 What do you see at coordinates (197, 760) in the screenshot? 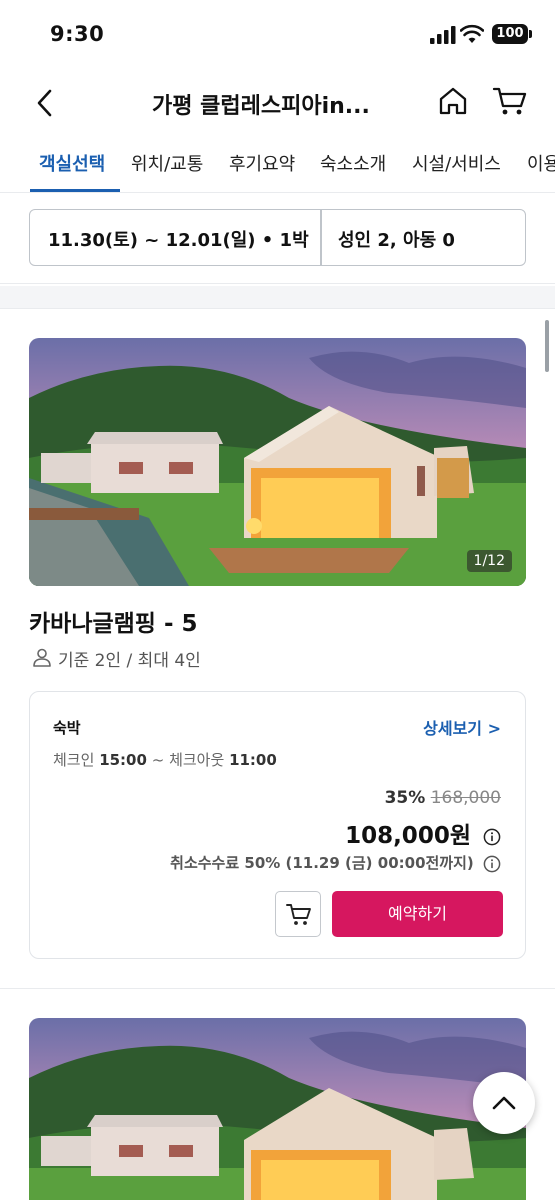
I see `checkout-label: 체크아웃` at bounding box center [197, 760].